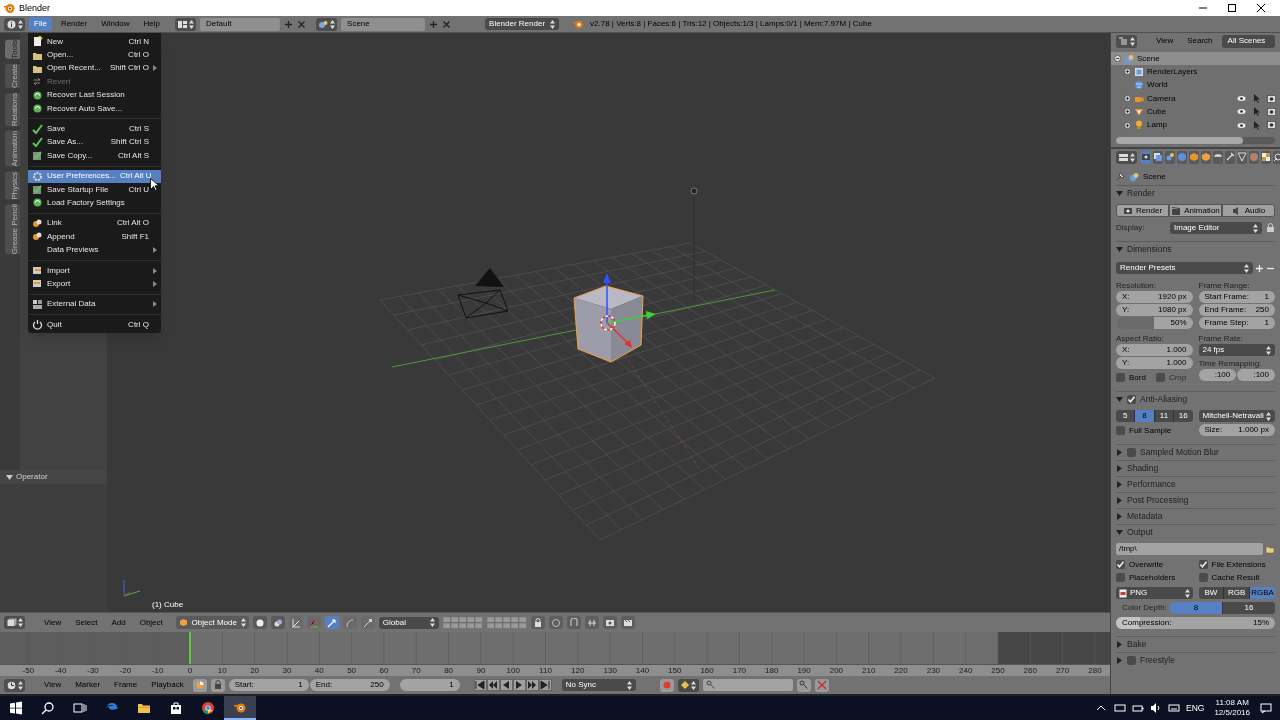 This screenshot has height=720, width=1280. Describe the element at coordinates (1216, 228) in the screenshot. I see `display-dropdown: Image Editor` at that location.